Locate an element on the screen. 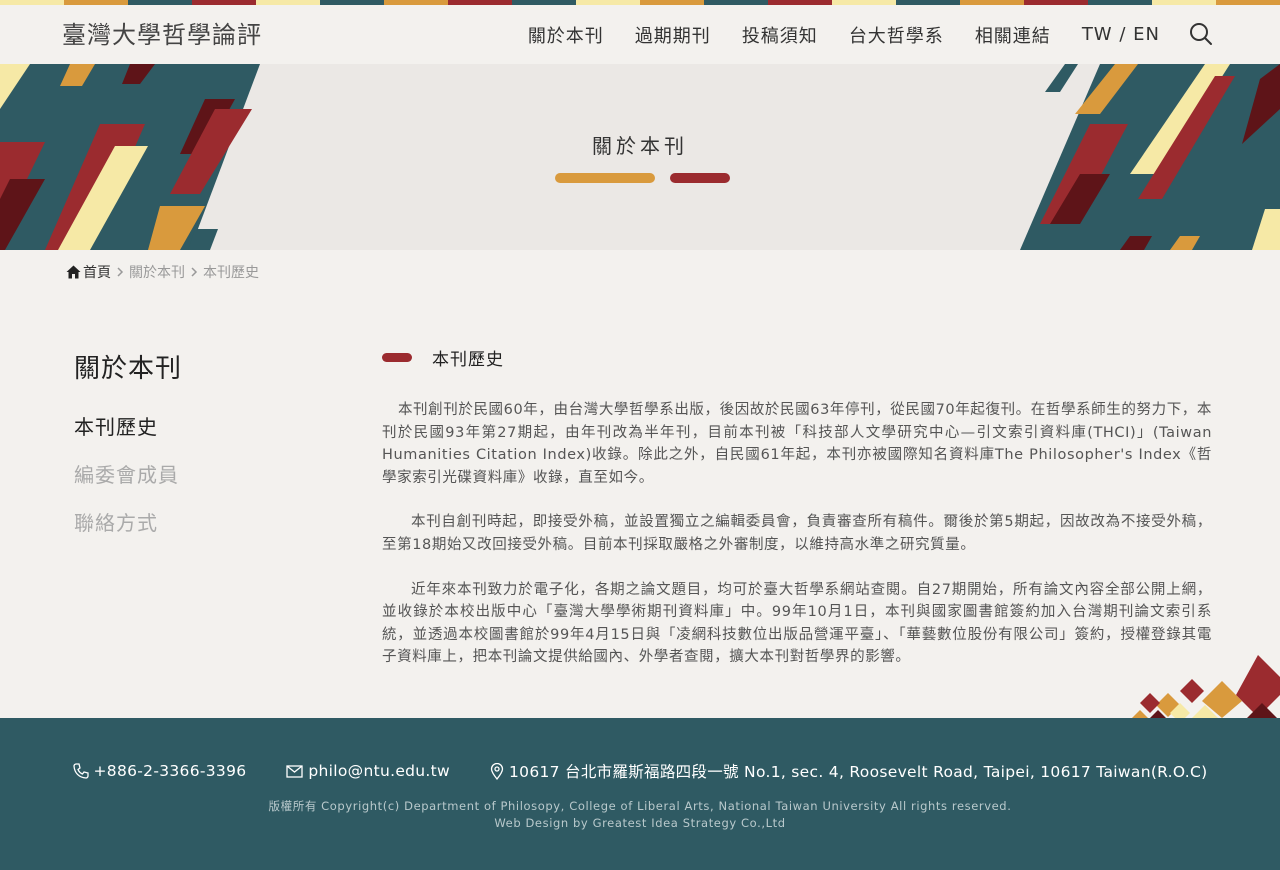 Image resolution: width=1280 pixels, height=870 pixels. search-icon is located at coordinates (1201, 34).